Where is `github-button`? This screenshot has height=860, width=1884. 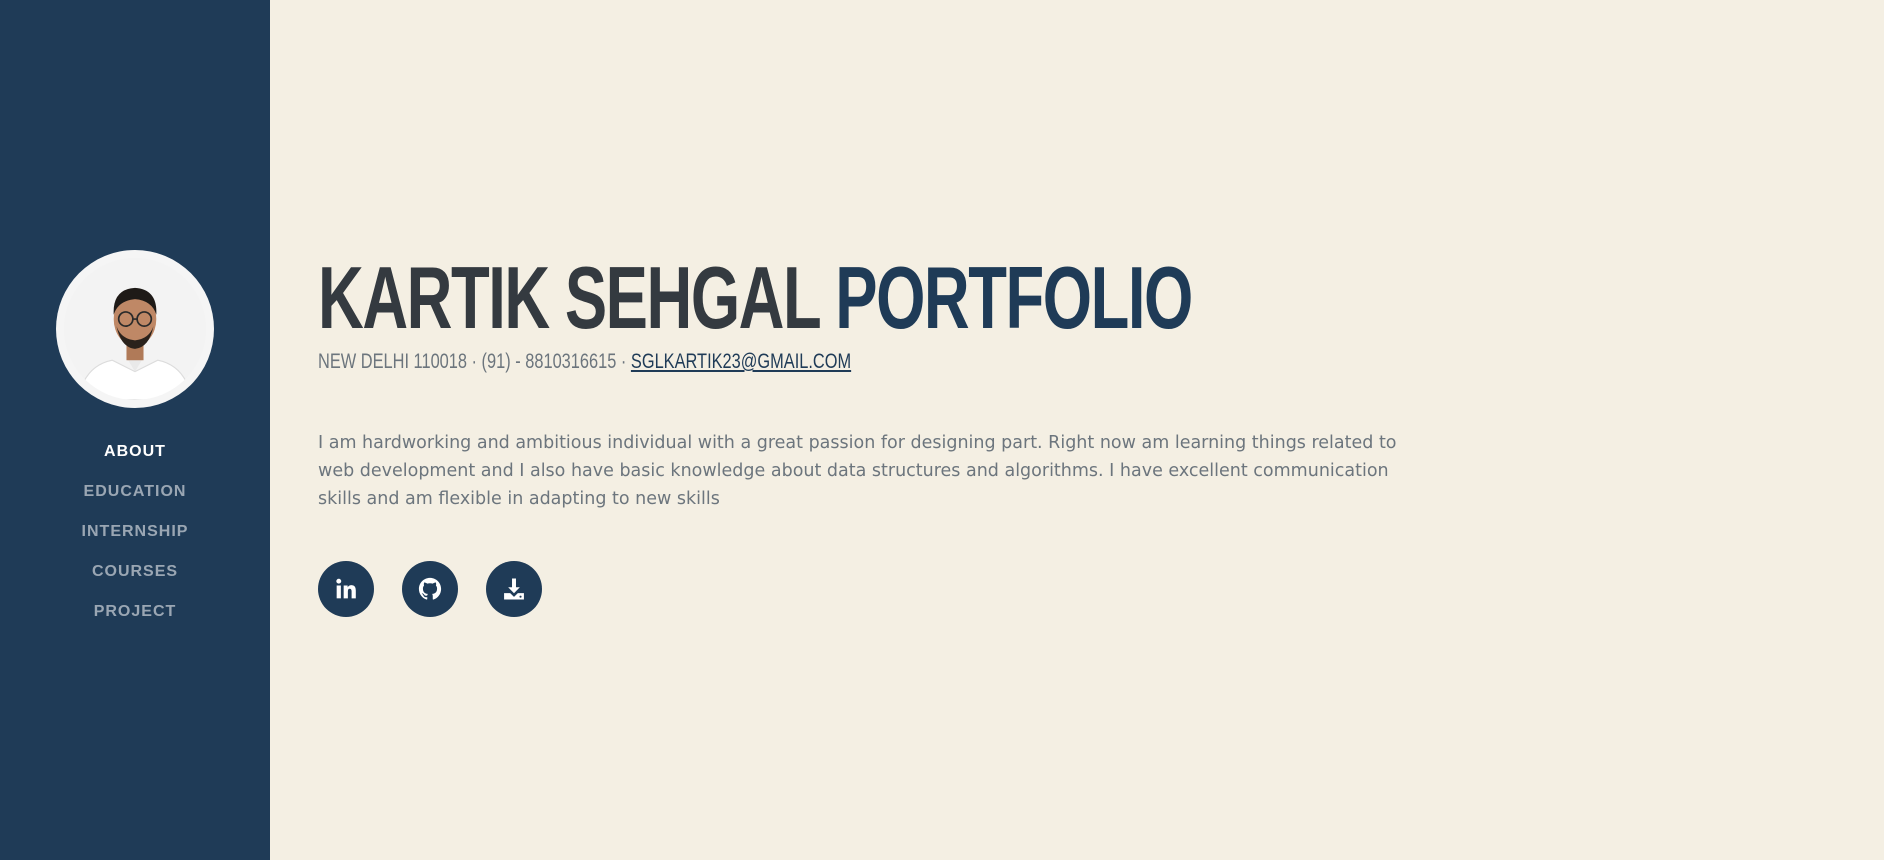
github-button is located at coordinates (430, 589).